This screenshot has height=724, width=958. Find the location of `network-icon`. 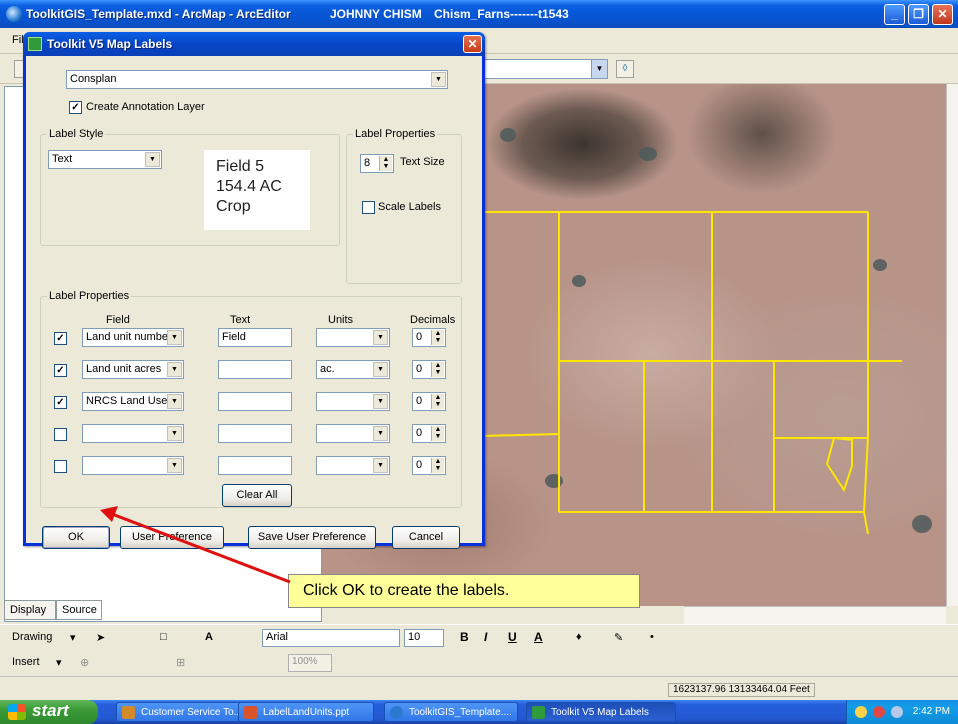

network-icon is located at coordinates (861, 712).